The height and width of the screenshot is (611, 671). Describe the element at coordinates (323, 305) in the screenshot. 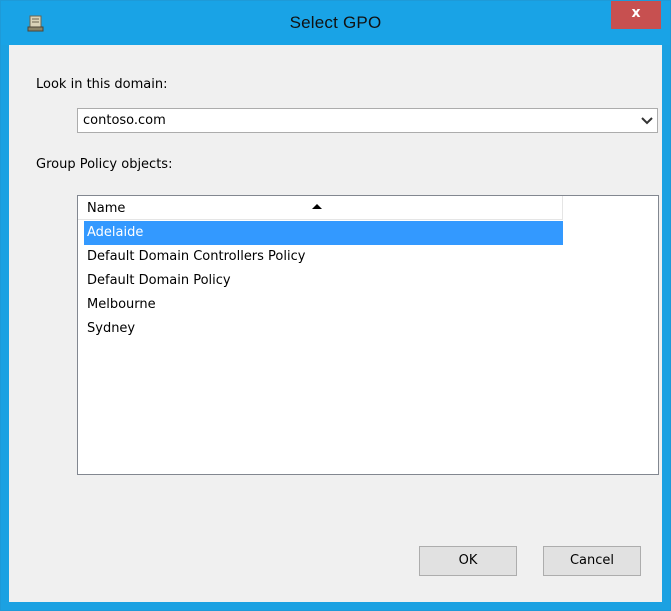

I see `list-item: Melbourne` at that location.